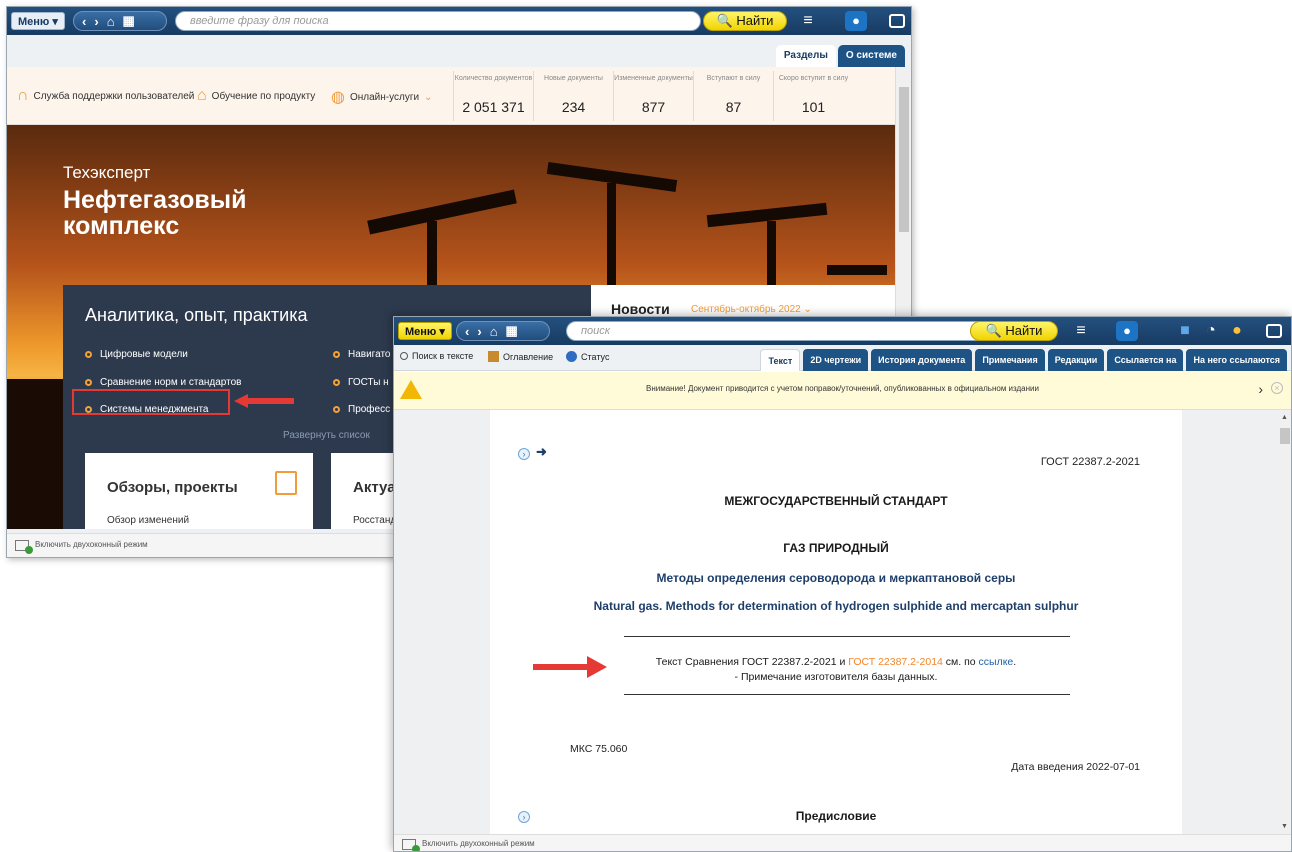 Image resolution: width=1292 pixels, height=852 pixels. Describe the element at coordinates (653, 96) in the screenshot. I see `stat-changed: Измененные документы 877` at that location.